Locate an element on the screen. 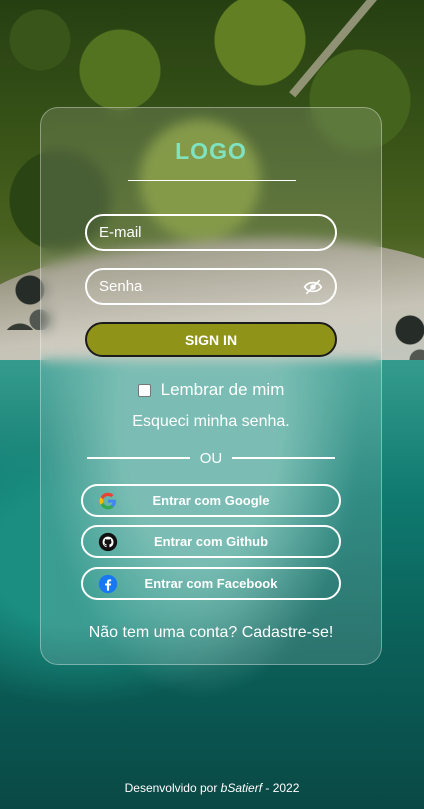 The width and height of the screenshot is (424, 809). sign-in-button: SIGN IN is located at coordinates (211, 339).